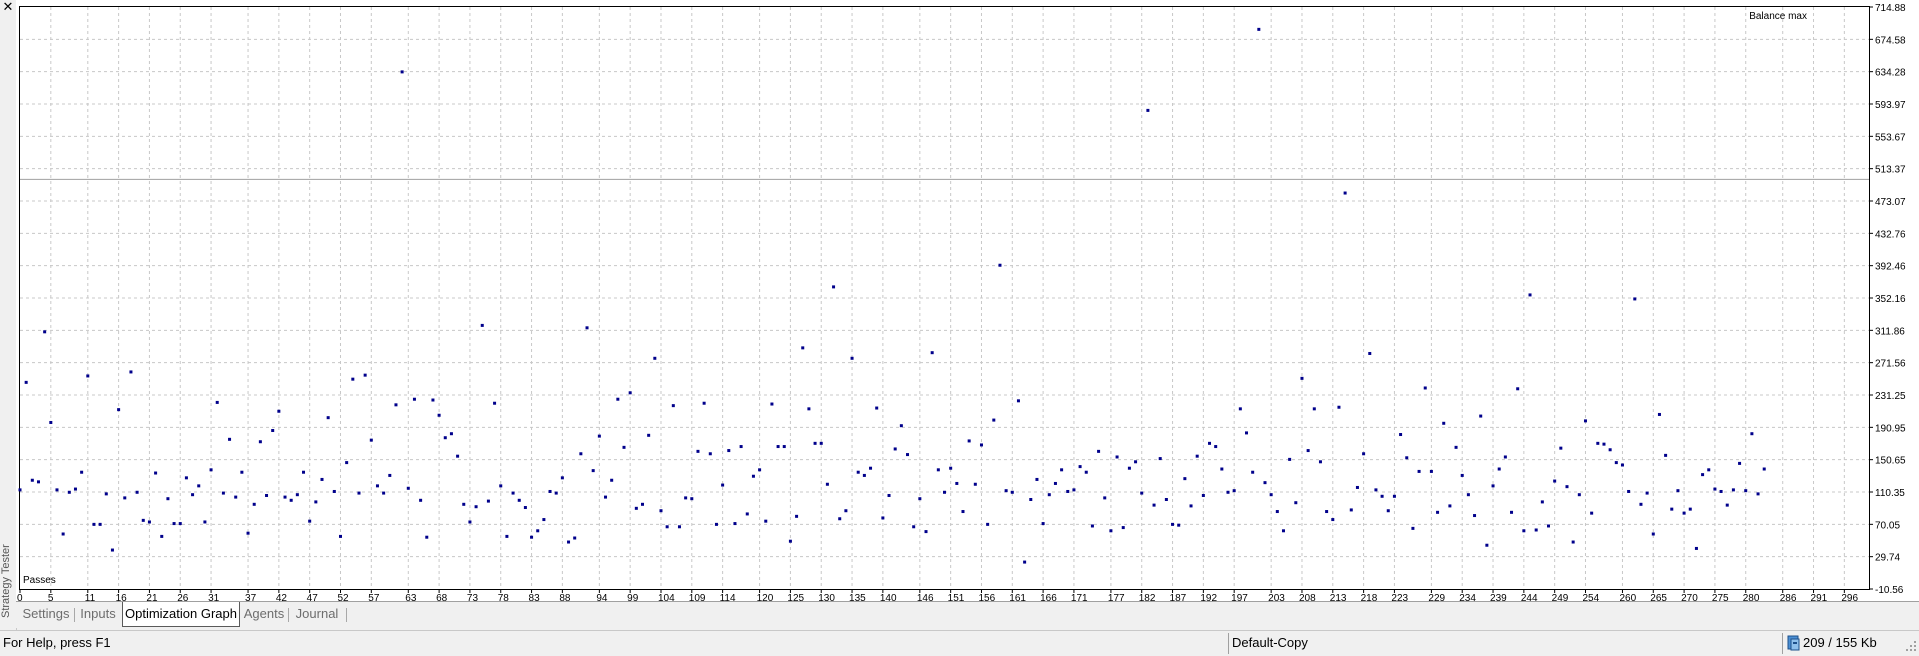 The height and width of the screenshot is (656, 1919). What do you see at coordinates (1890, 234) in the screenshot?
I see `y-tick-label: 432.76` at bounding box center [1890, 234].